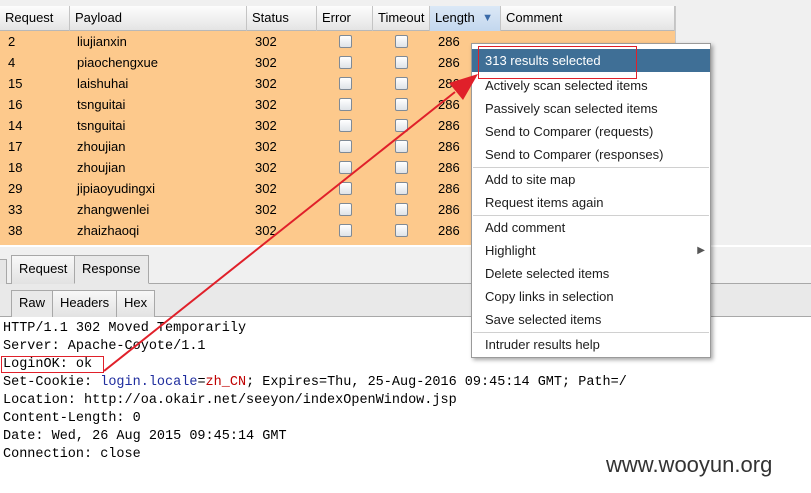 This screenshot has width=811, height=493. Describe the element at coordinates (345, 18) in the screenshot. I see `column-header-error: Error` at that location.